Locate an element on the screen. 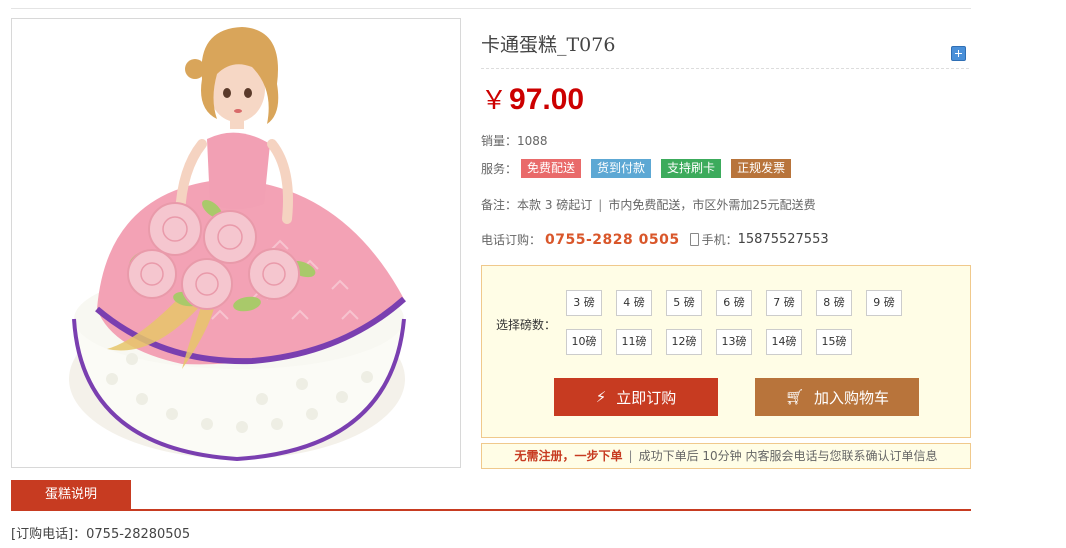 This screenshot has height=548, width=1066. tab-cake-description: 蛋糕说明 is located at coordinates (71, 494).